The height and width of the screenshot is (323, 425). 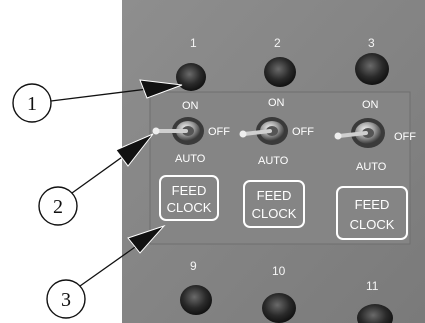 I want to click on svg-text: 1, so click(x=32, y=104).